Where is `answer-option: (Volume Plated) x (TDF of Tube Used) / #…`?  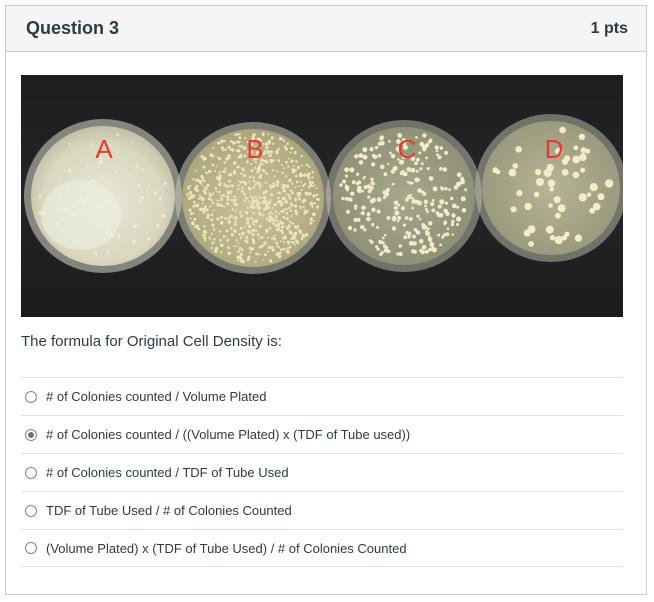
answer-option: (Volume Plated) x (TDF of Tube Used) / #… is located at coordinates (322, 548).